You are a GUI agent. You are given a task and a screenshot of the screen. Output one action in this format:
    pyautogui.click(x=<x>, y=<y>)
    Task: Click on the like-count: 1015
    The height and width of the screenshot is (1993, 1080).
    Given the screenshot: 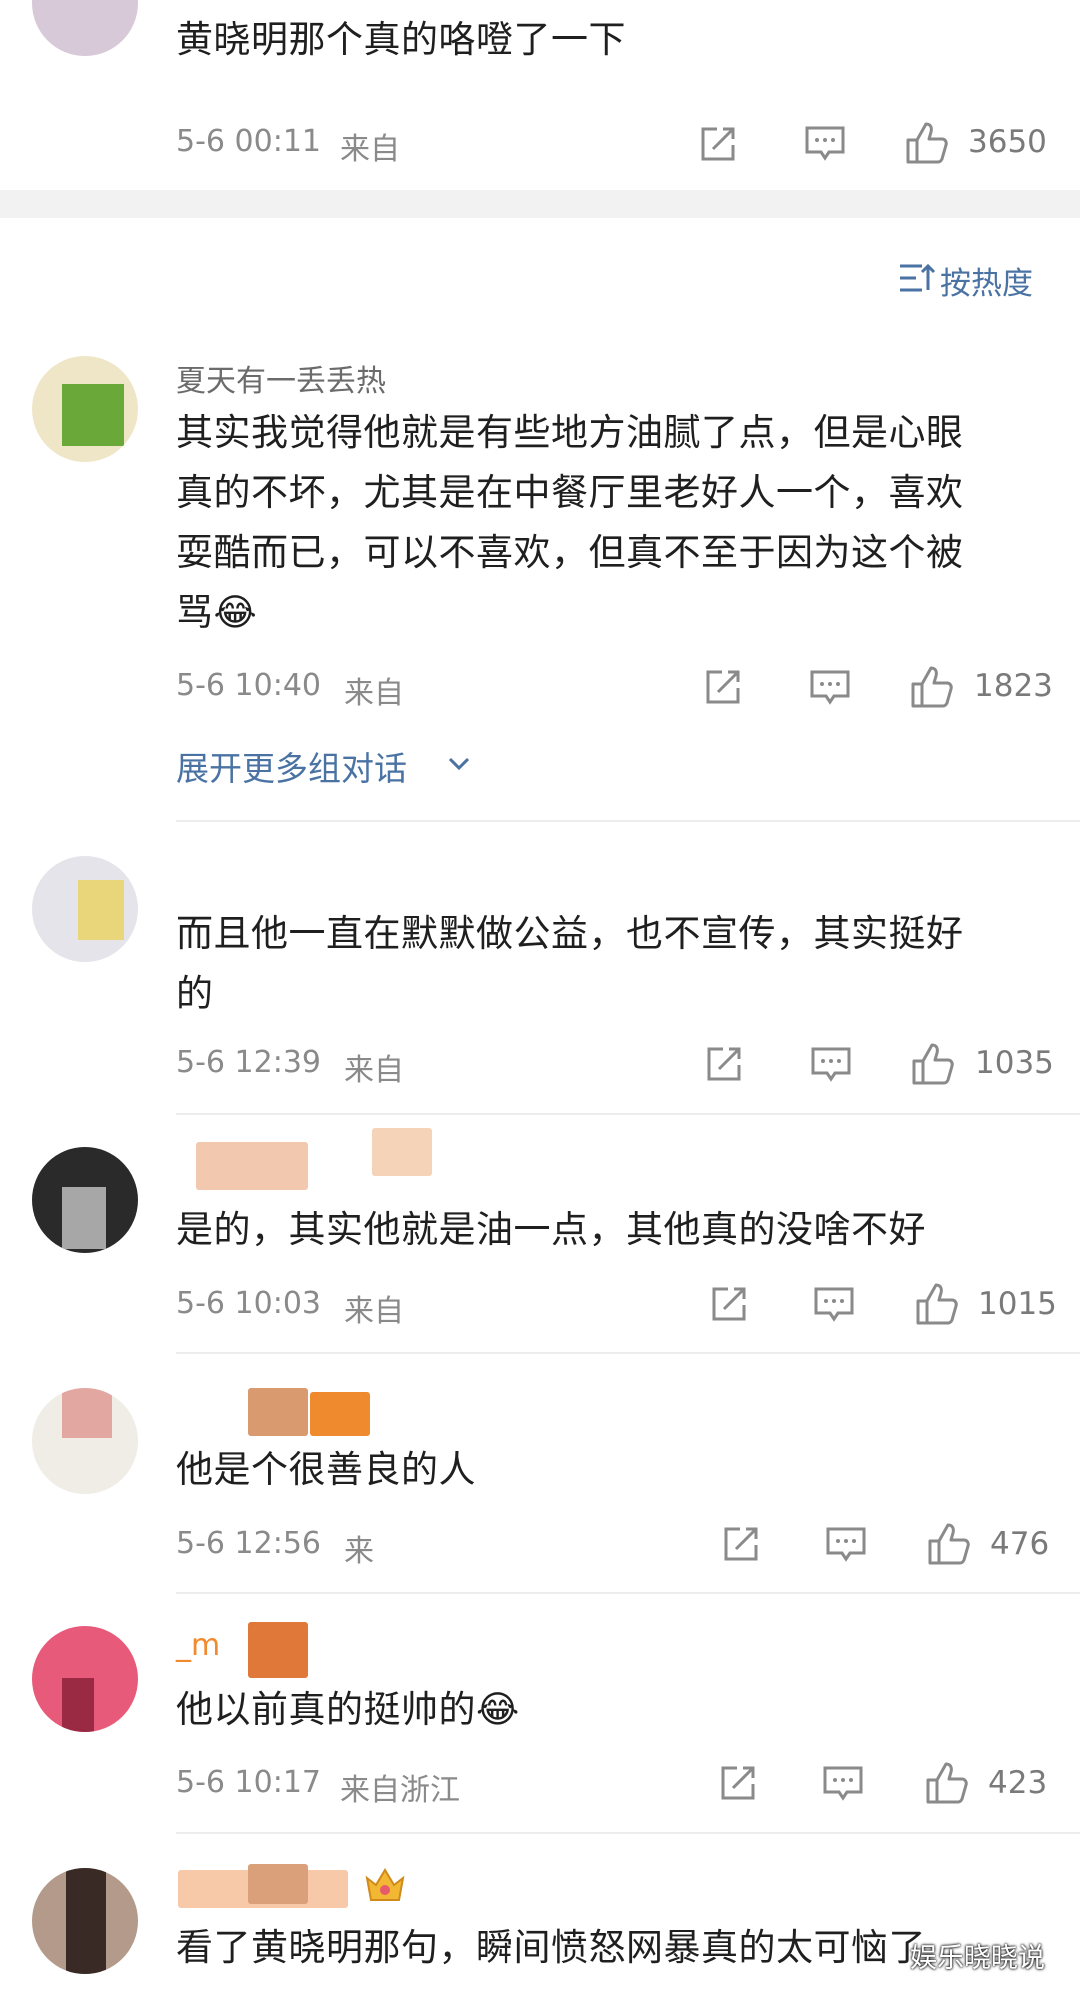 What is the action you would take?
    pyautogui.click(x=1017, y=1304)
    